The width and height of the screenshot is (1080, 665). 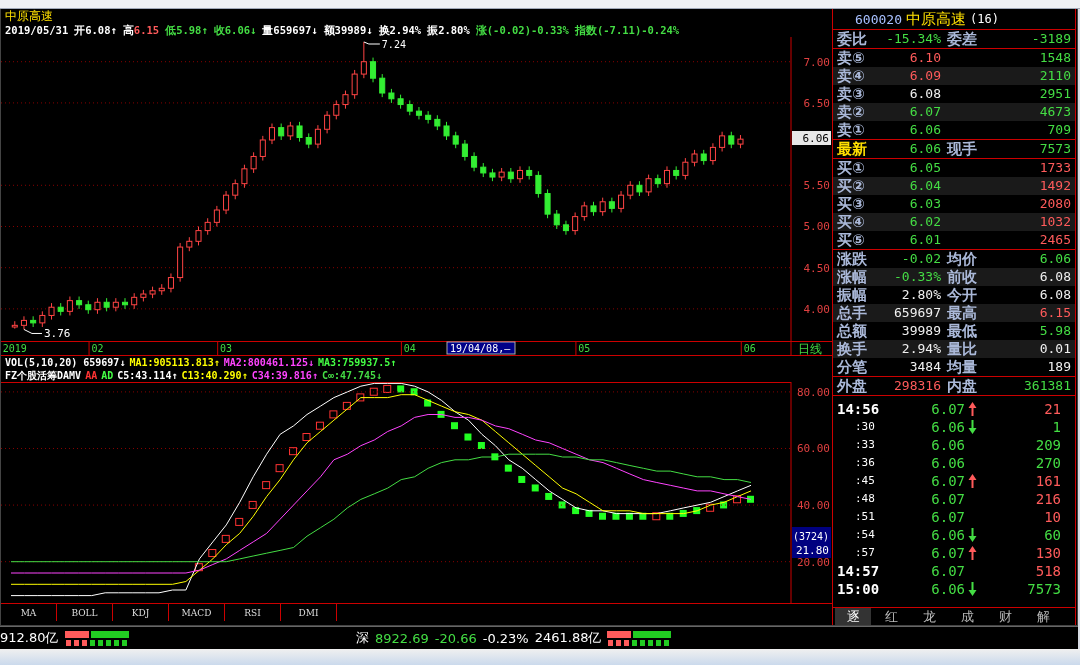 What do you see at coordinates (924, 149) in the screenshot?
I see `quote-value: 6.06` at bounding box center [924, 149].